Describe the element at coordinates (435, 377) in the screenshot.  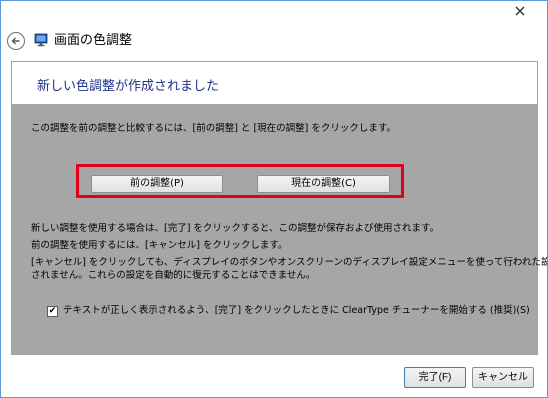
I see `finish-button: 完了(F)` at that location.